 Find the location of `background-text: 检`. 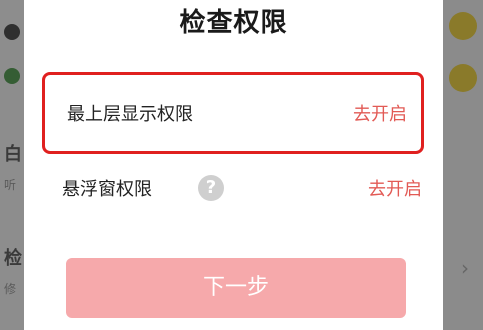

background-text: 检 is located at coordinates (13, 258).